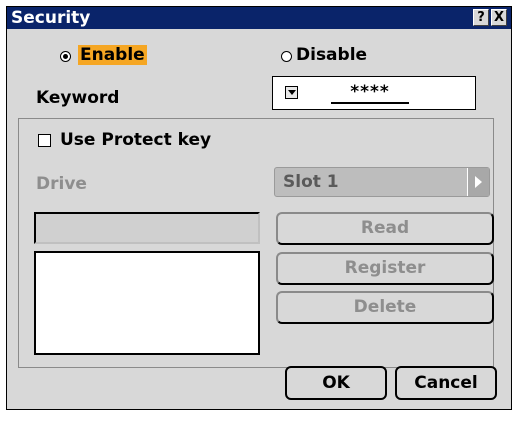  I want to click on cancel-button: Cancel, so click(446, 383).